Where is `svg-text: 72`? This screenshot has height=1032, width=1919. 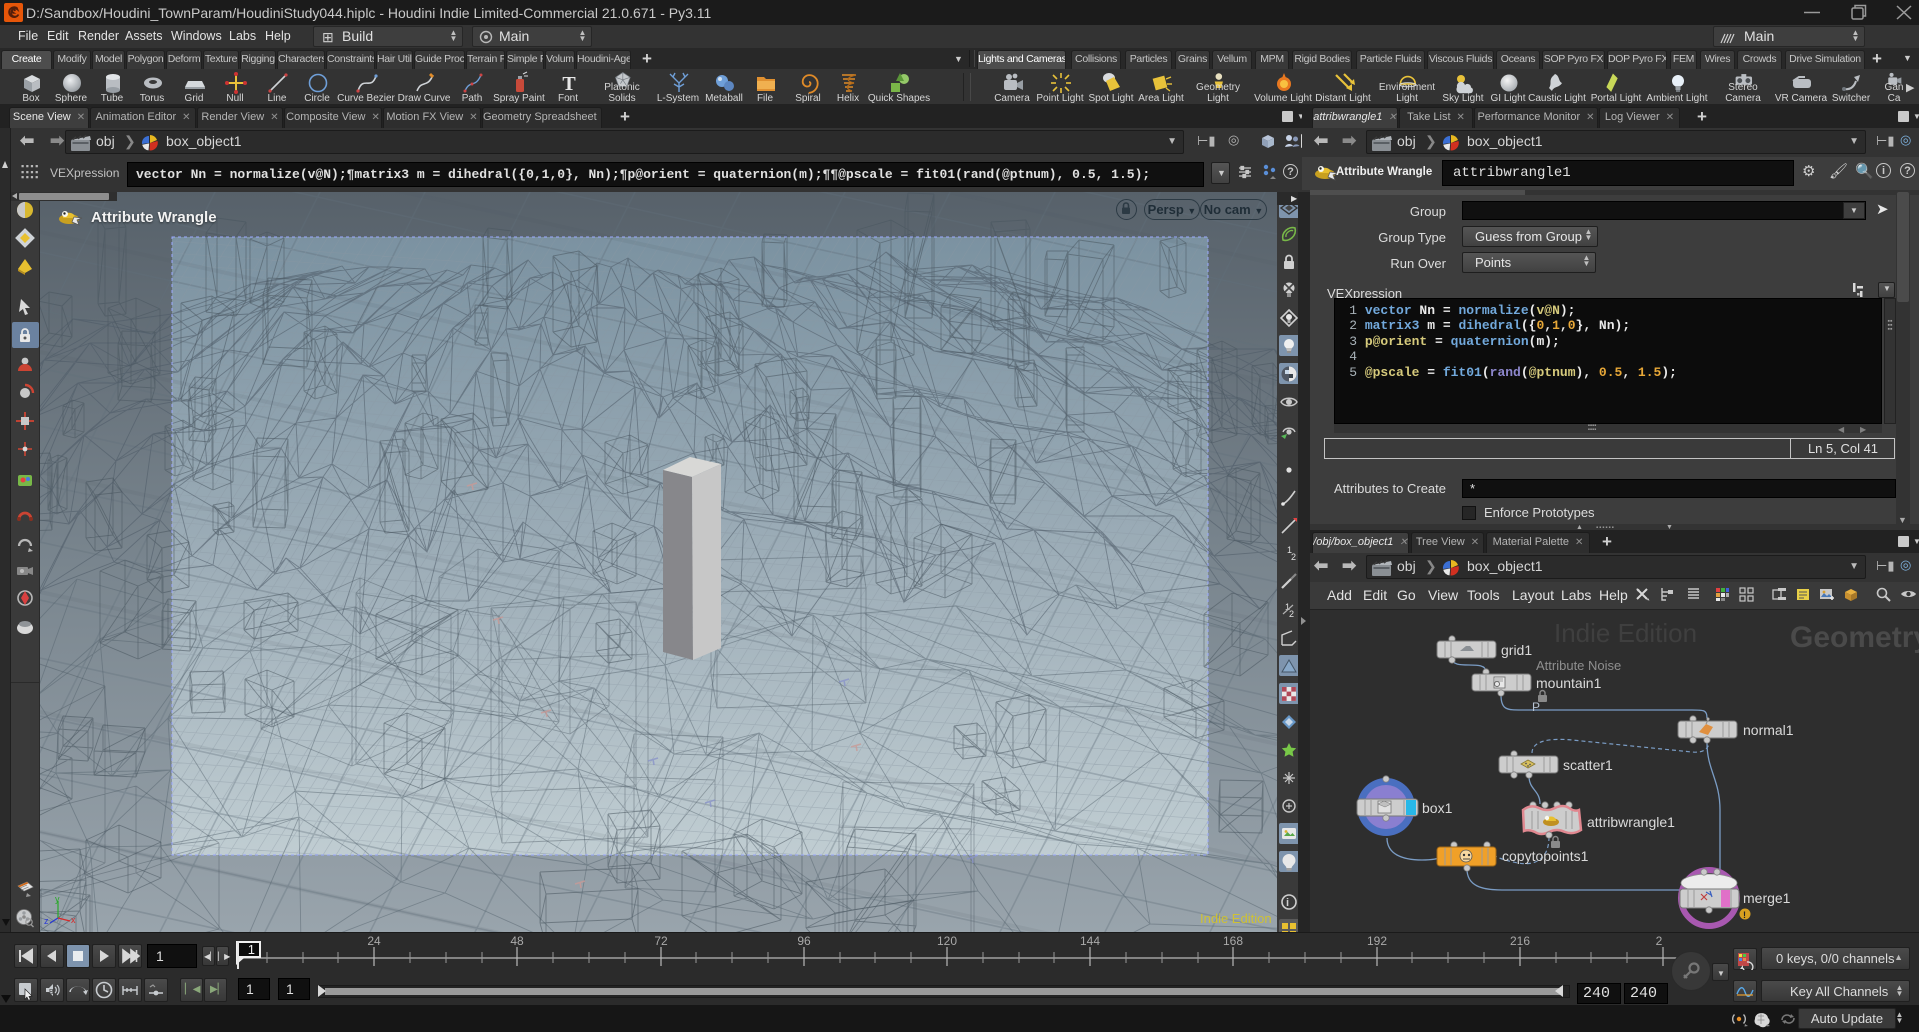
svg-text: 72 is located at coordinates (661, 941).